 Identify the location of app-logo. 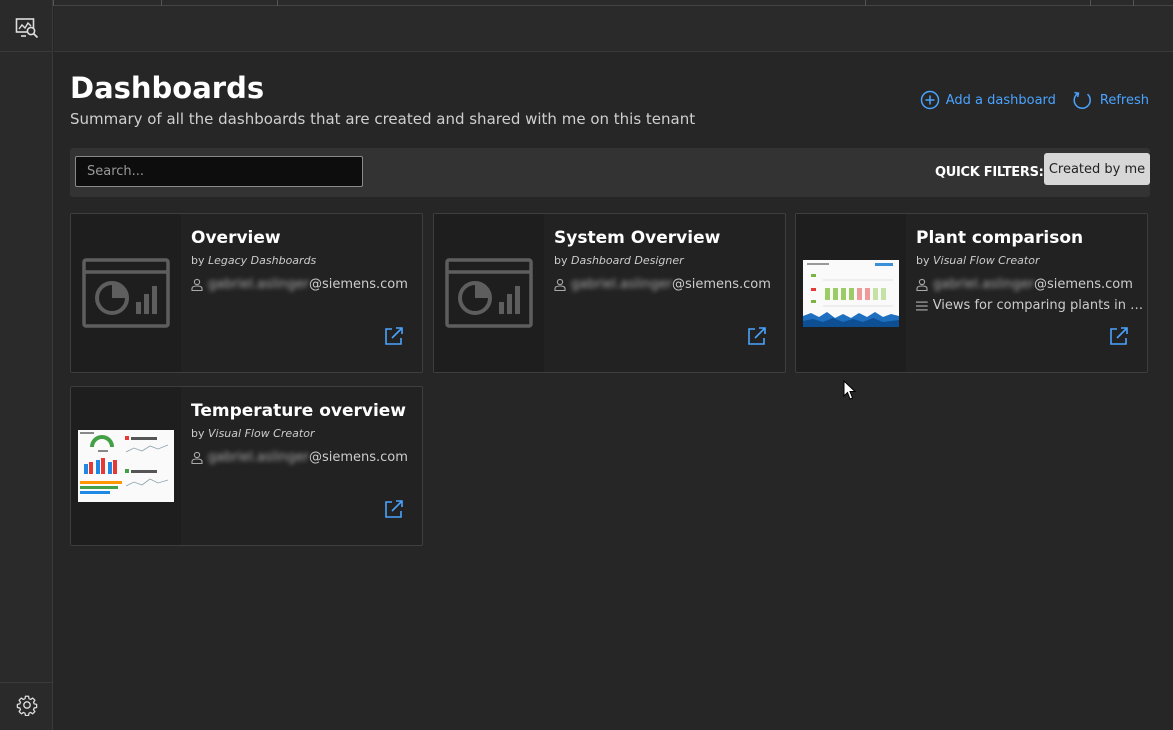
(26, 28).